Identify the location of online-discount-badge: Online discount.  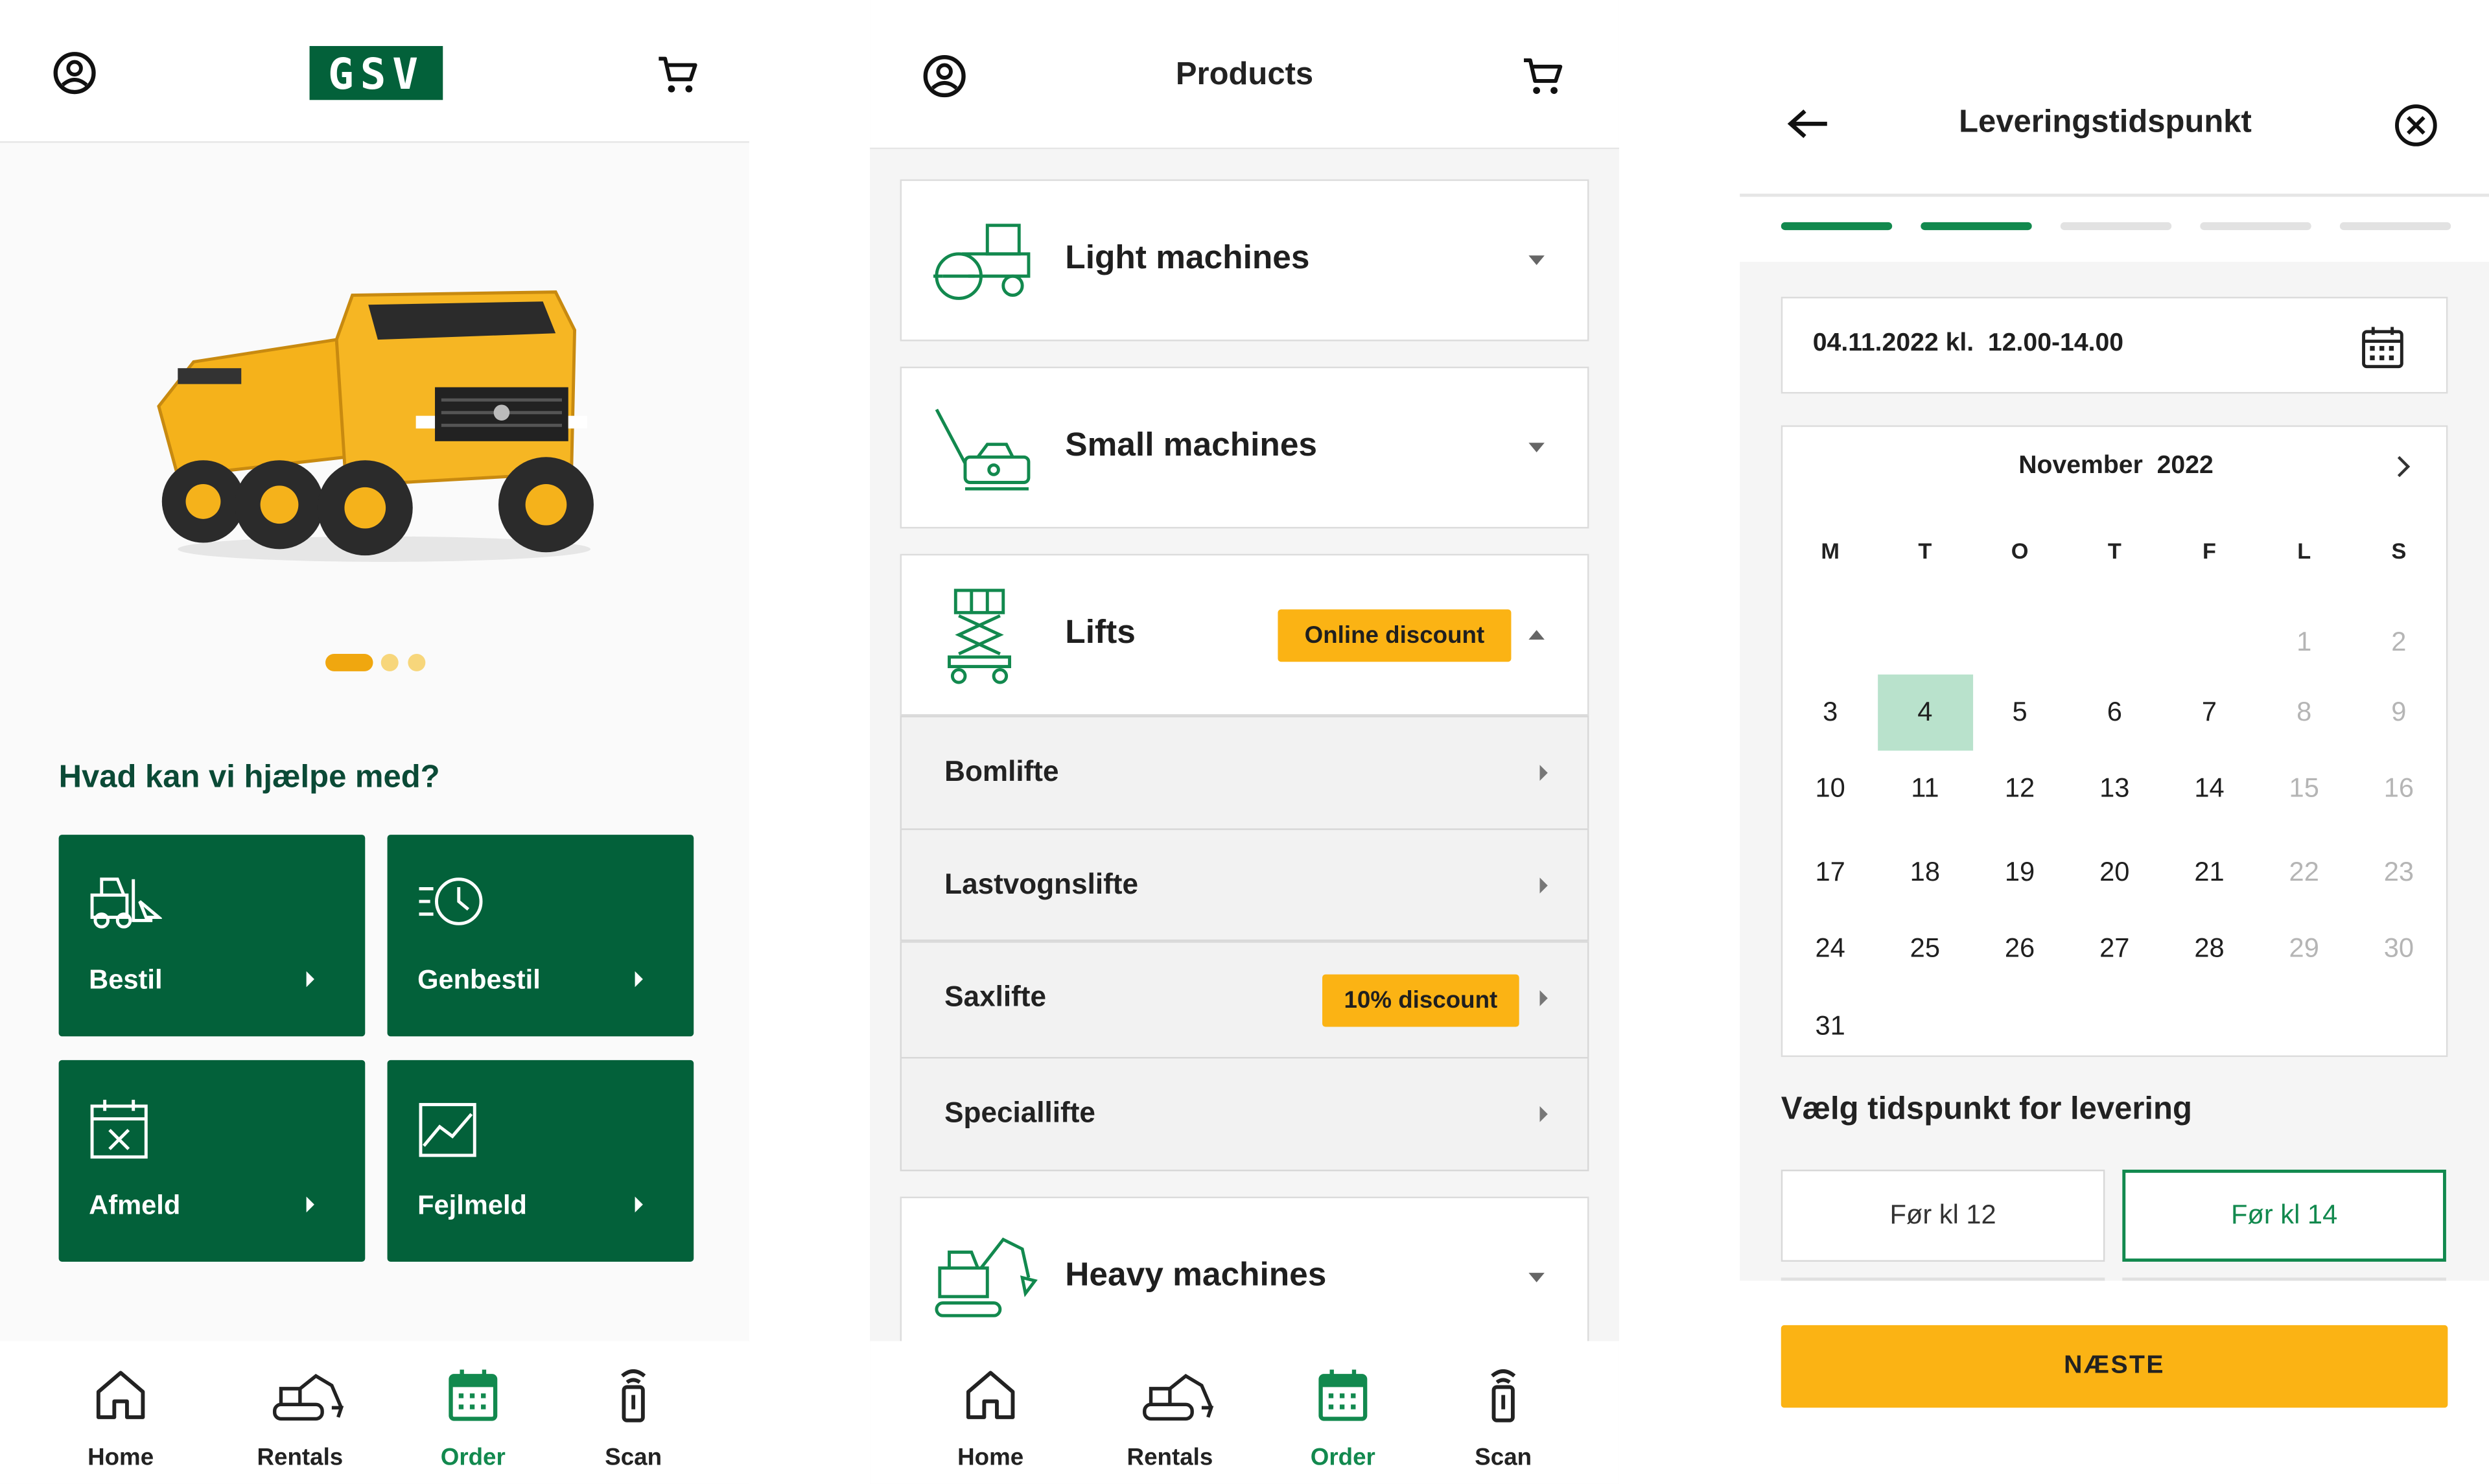
(1395, 635).